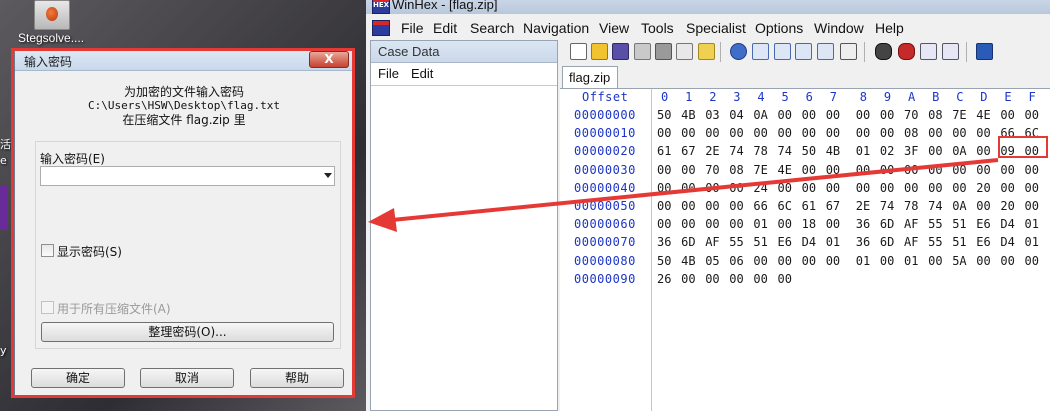  What do you see at coordinates (889, 28) in the screenshot?
I see `menu-help: Help` at bounding box center [889, 28].